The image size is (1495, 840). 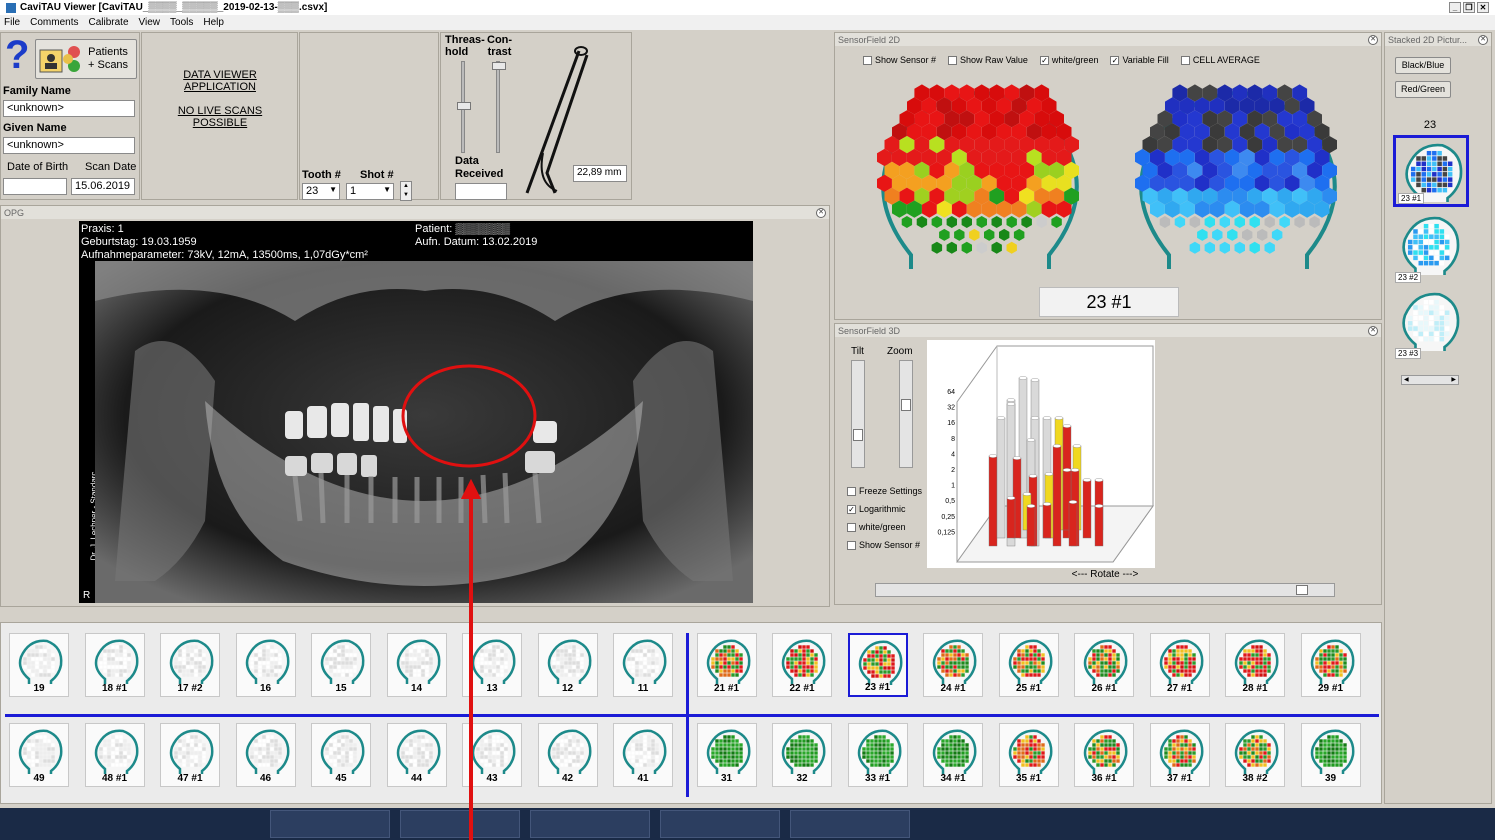 I want to click on show-sensor-checkbox: Show Sensor #, so click(x=899, y=60).